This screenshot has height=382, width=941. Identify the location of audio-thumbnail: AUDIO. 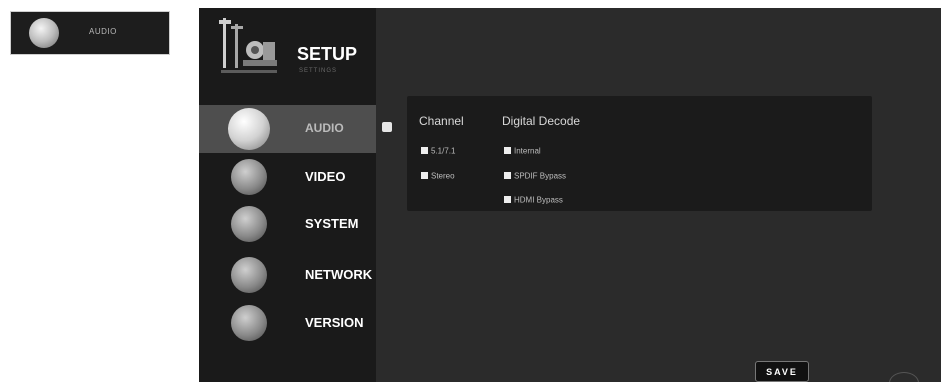
(90, 33).